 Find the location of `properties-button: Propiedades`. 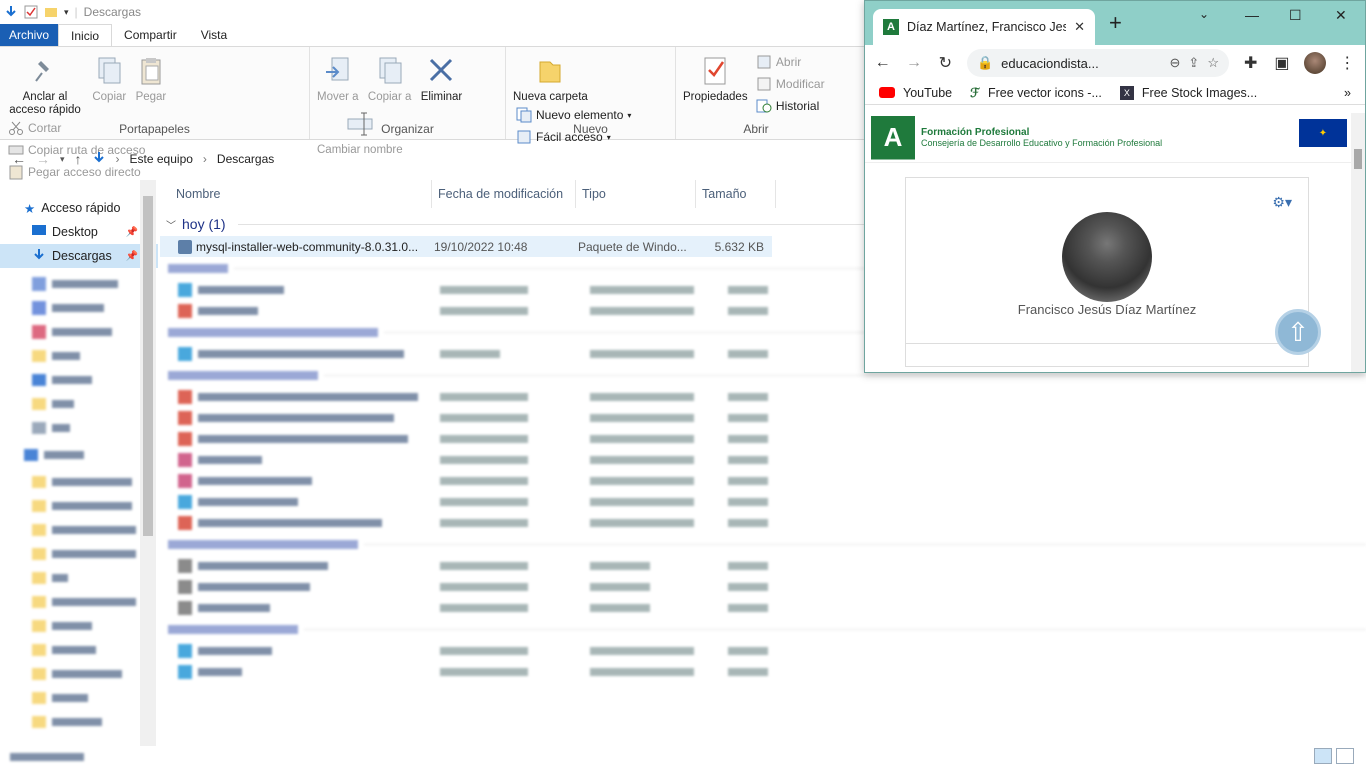

properties-button: Propiedades is located at coordinates (715, 77).